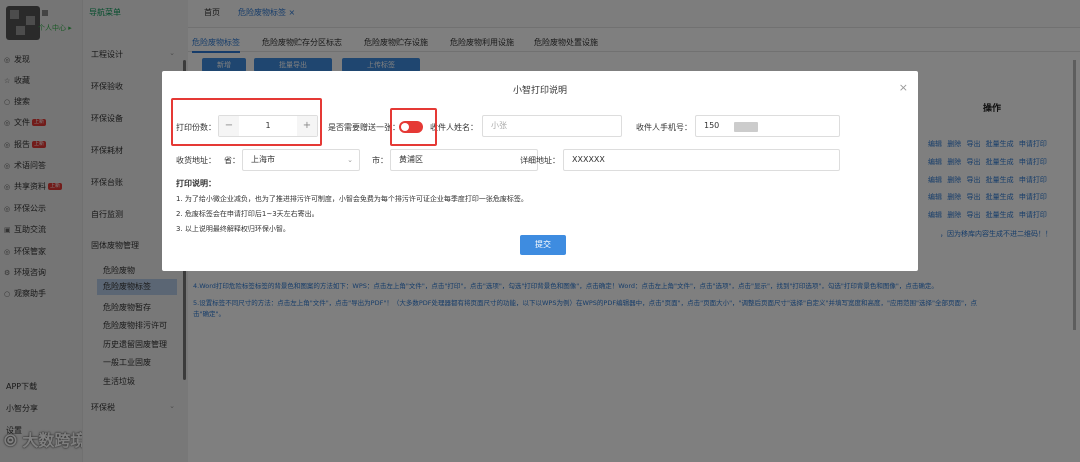 The height and width of the screenshot is (462, 1080). I want to click on recipient-name-input: 小张, so click(552, 126).